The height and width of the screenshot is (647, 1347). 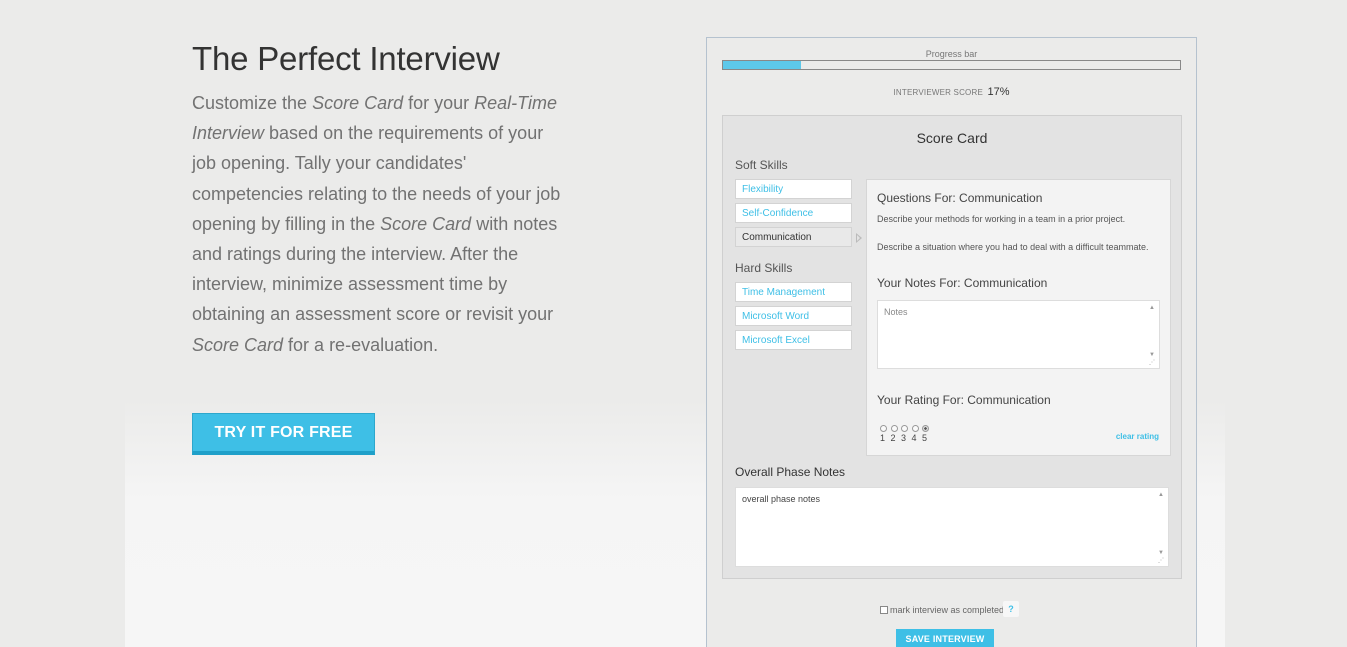 What do you see at coordinates (951, 54) in the screenshot?
I see `progress-label: Progress bar` at bounding box center [951, 54].